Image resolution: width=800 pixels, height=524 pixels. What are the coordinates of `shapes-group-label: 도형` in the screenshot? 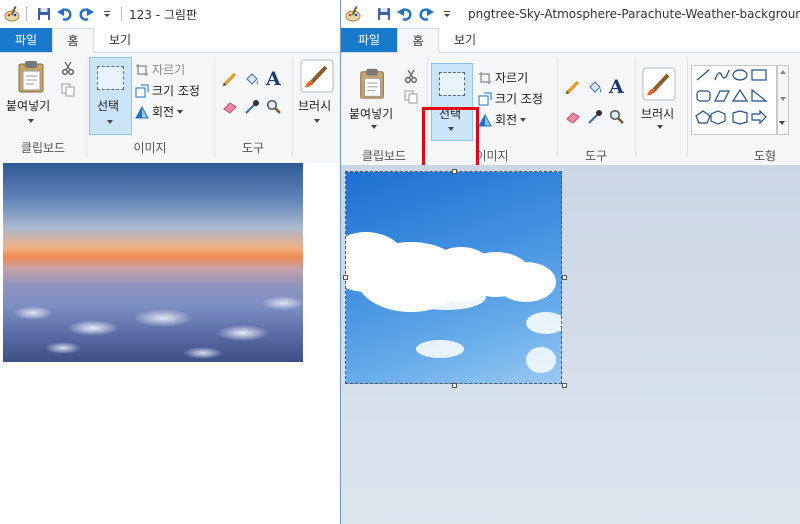 It's located at (765, 156).